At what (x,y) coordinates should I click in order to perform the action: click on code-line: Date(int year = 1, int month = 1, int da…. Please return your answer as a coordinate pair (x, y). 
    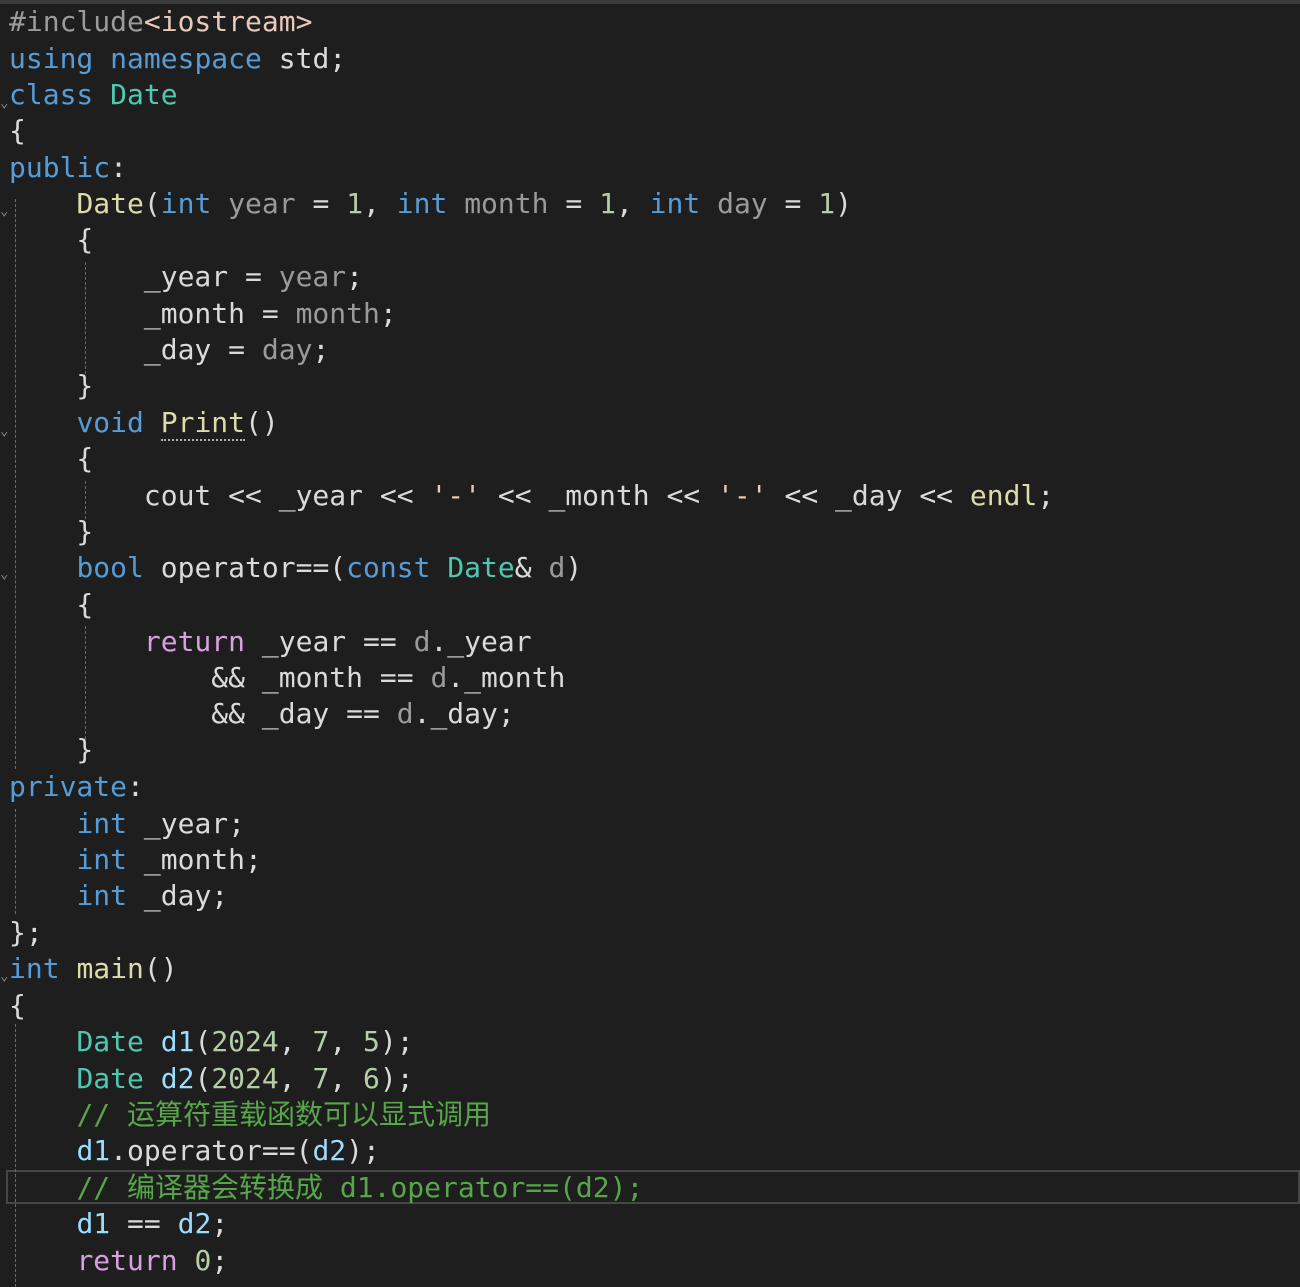
    Looking at the image, I should click on (430, 204).